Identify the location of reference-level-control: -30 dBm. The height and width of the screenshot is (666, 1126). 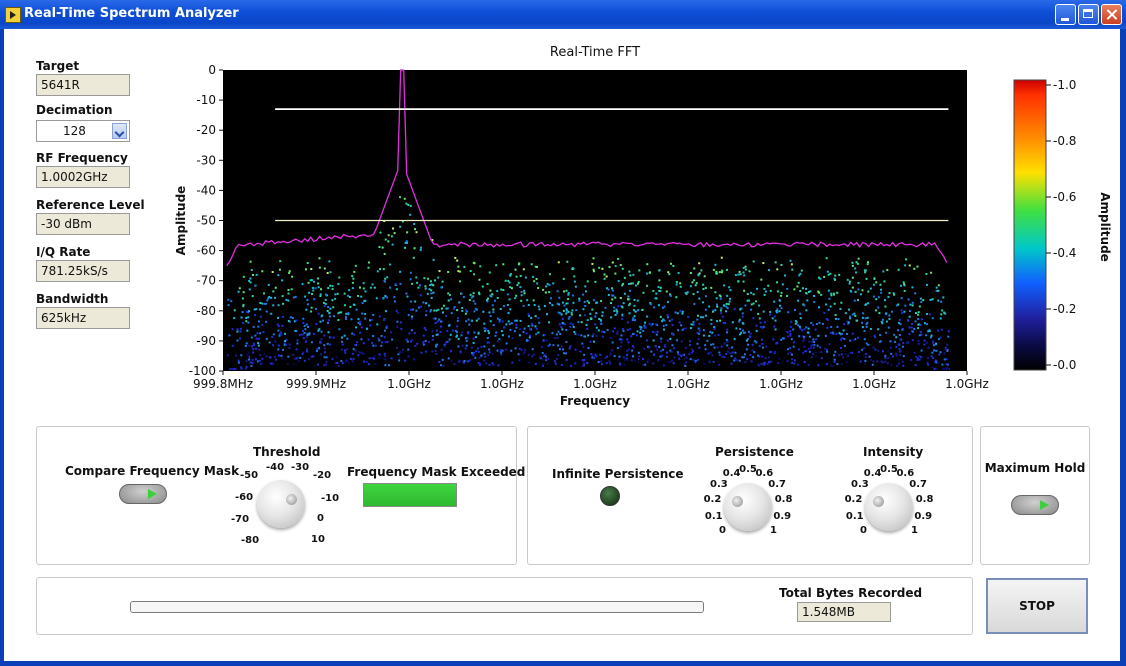
(83, 224).